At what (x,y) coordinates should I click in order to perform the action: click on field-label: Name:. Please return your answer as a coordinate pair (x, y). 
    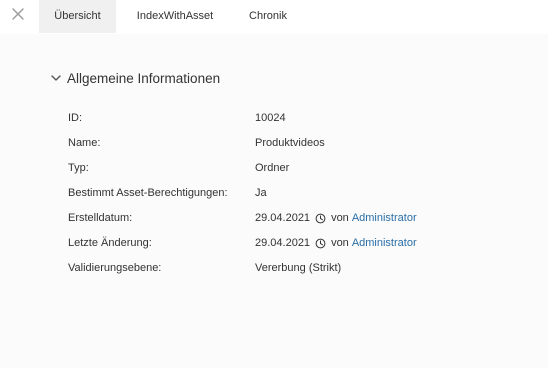
    Looking at the image, I should click on (84, 143).